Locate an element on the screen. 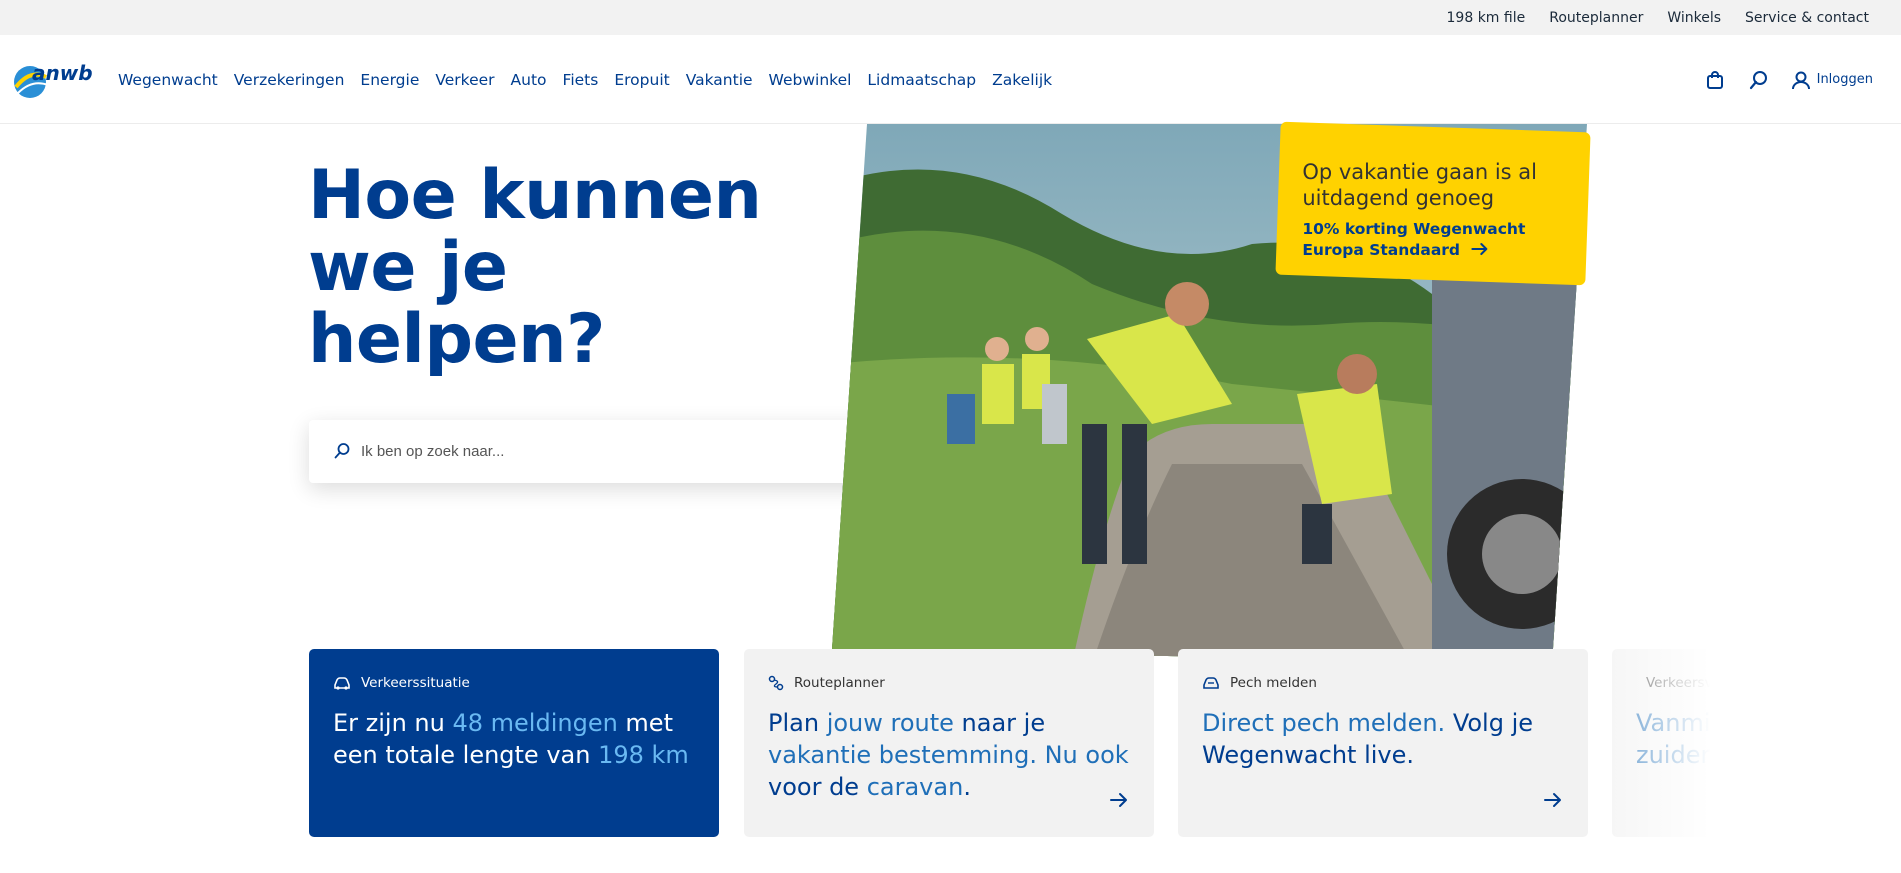  login-label: Inloggen is located at coordinates (1844, 79).